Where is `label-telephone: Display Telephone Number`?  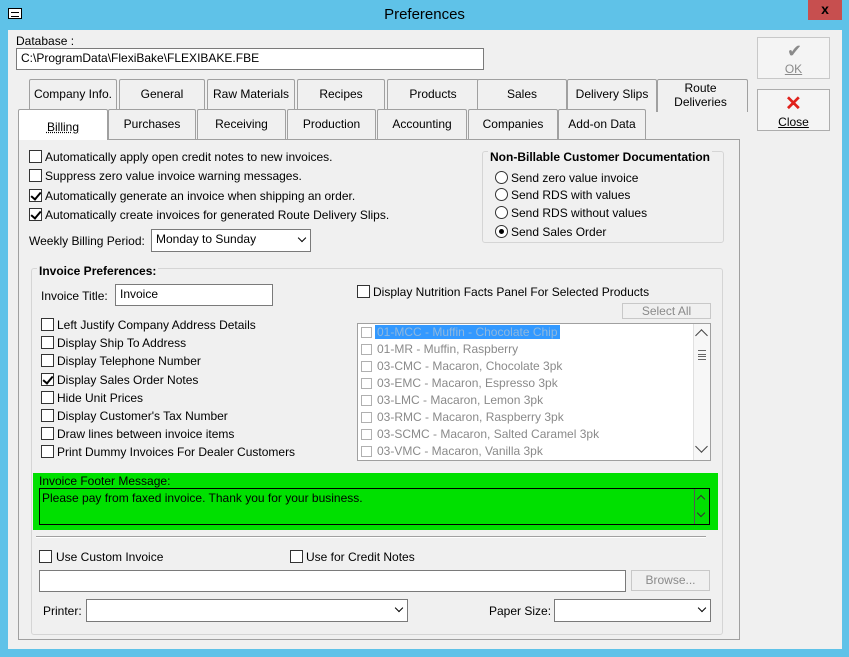
label-telephone: Display Telephone Number is located at coordinates (129, 361).